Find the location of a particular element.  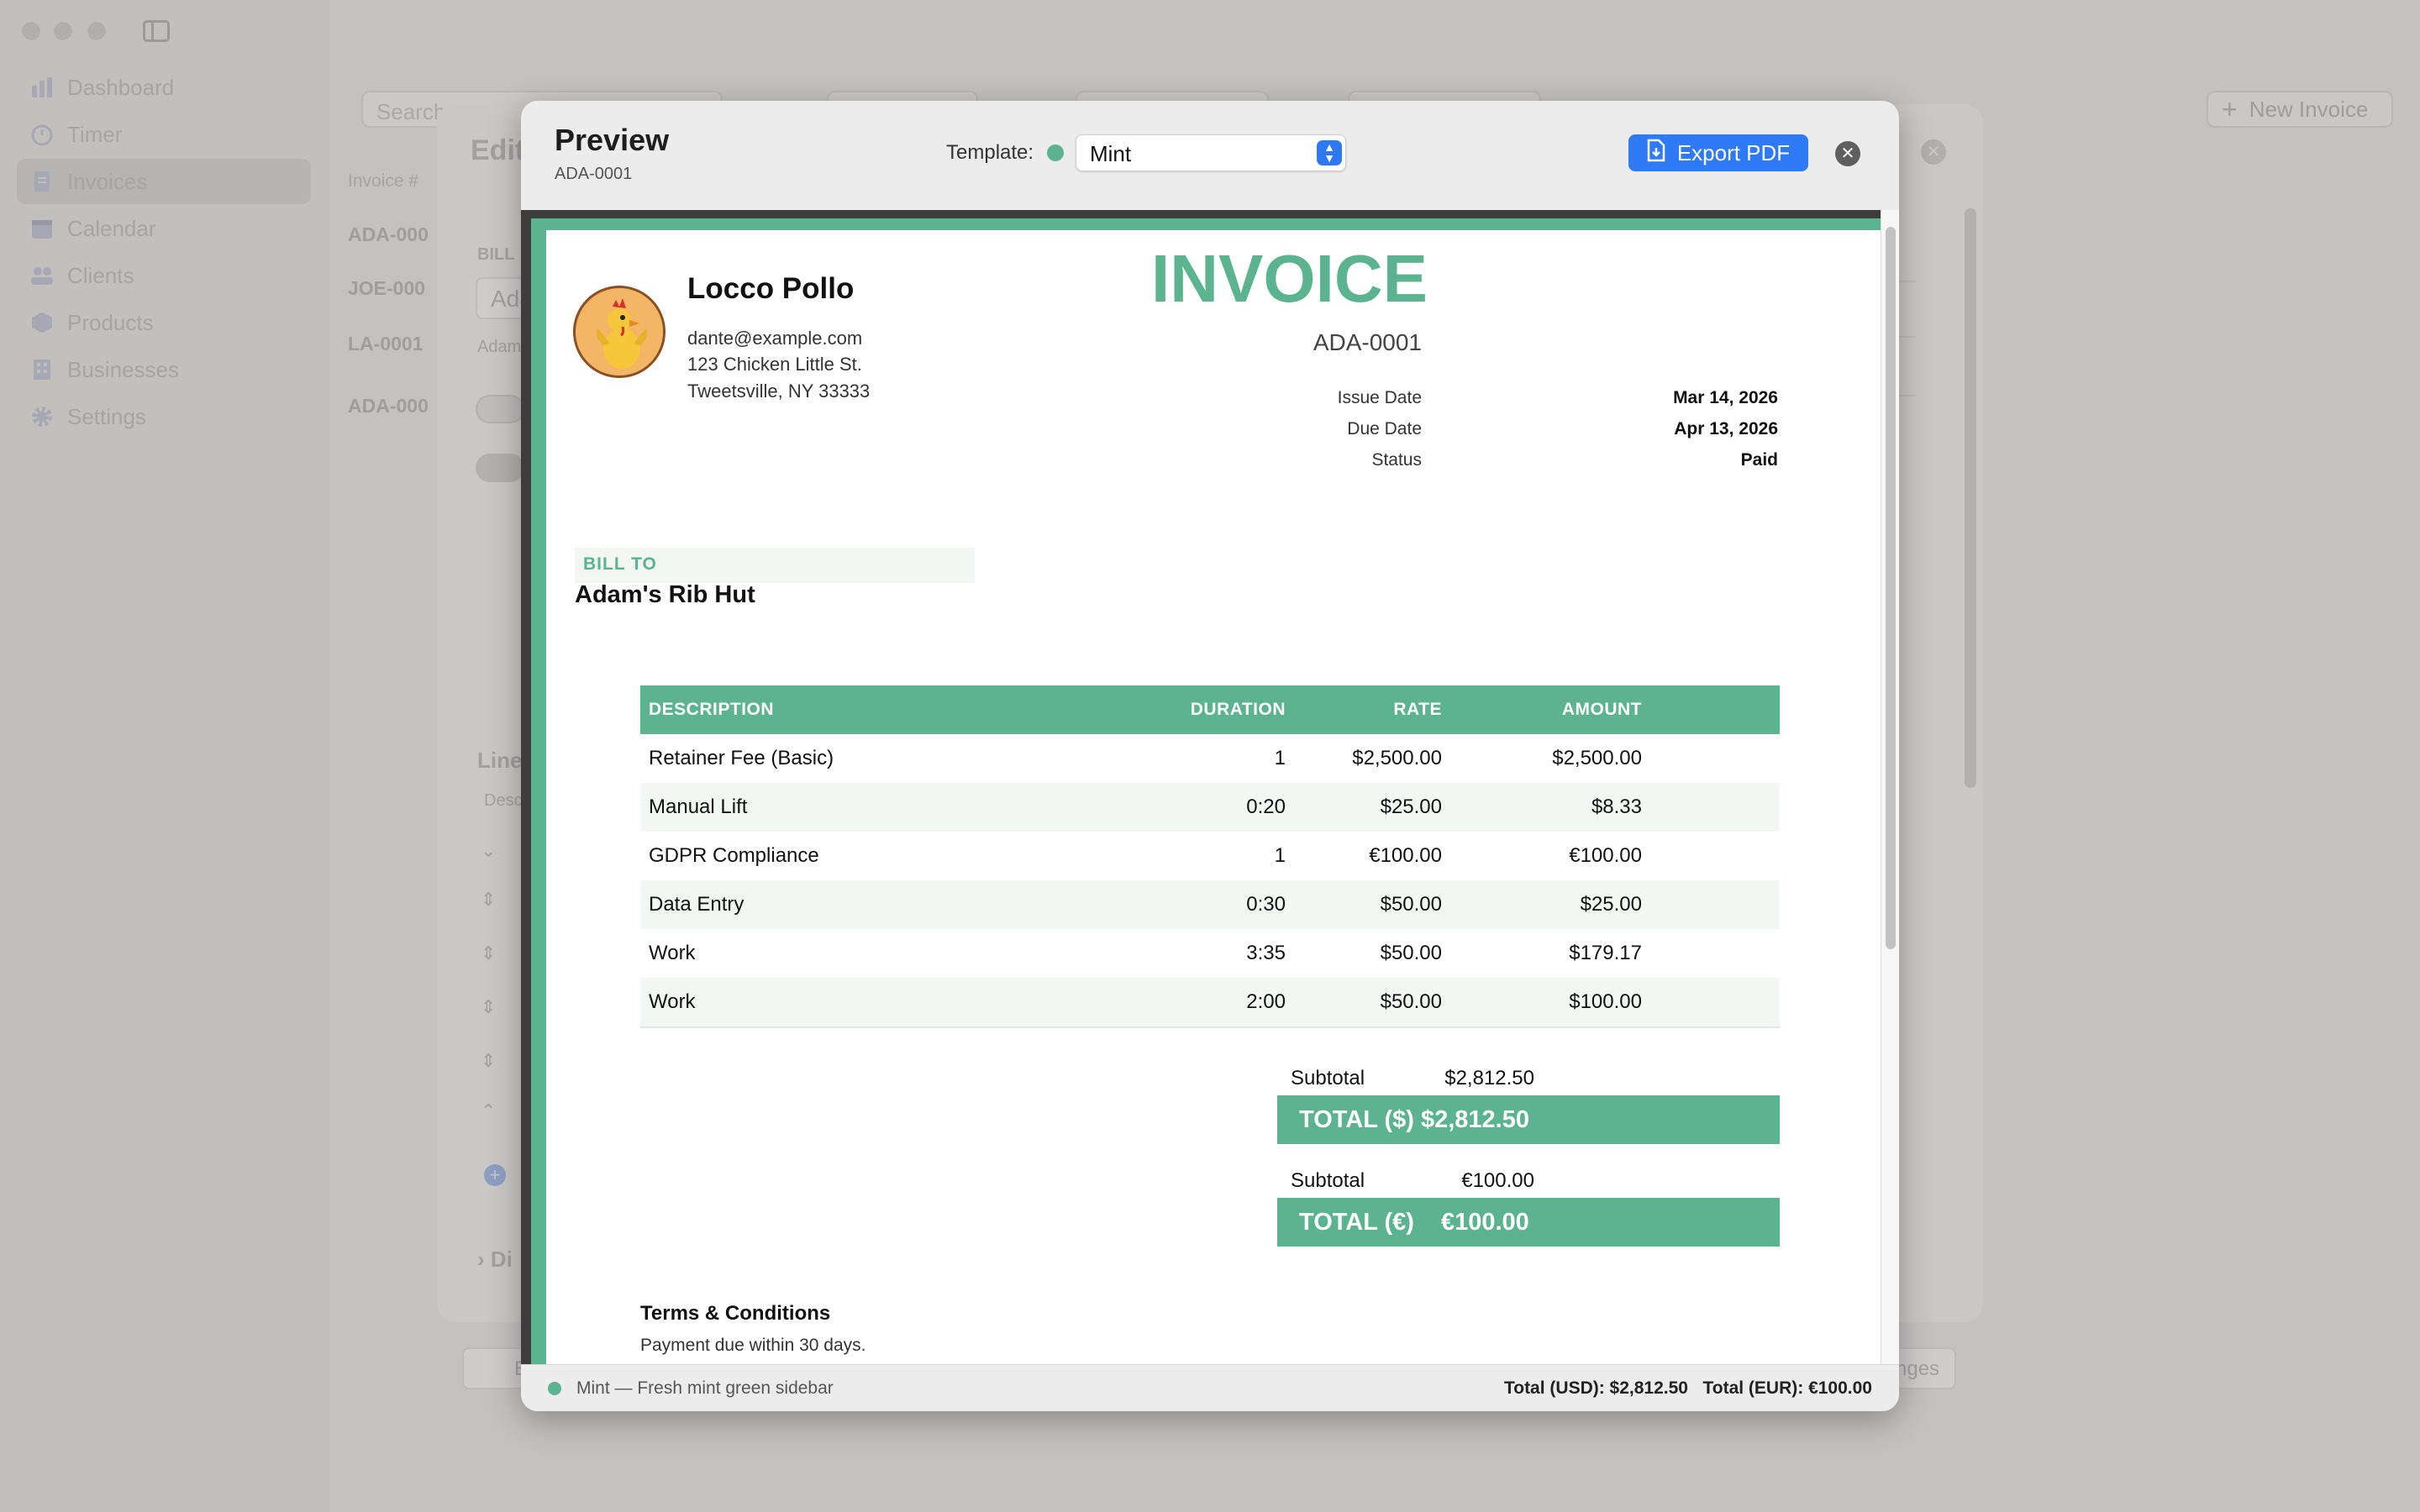

plus-icon: + is located at coordinates (2230, 109).